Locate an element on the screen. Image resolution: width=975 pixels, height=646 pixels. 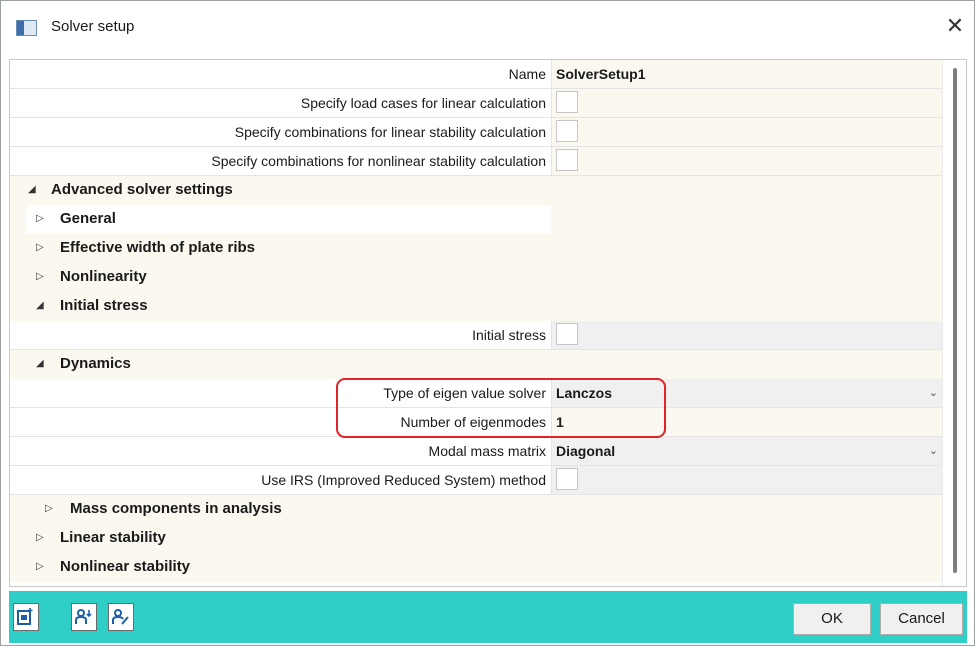
name-label: Name is located at coordinates (527, 74).